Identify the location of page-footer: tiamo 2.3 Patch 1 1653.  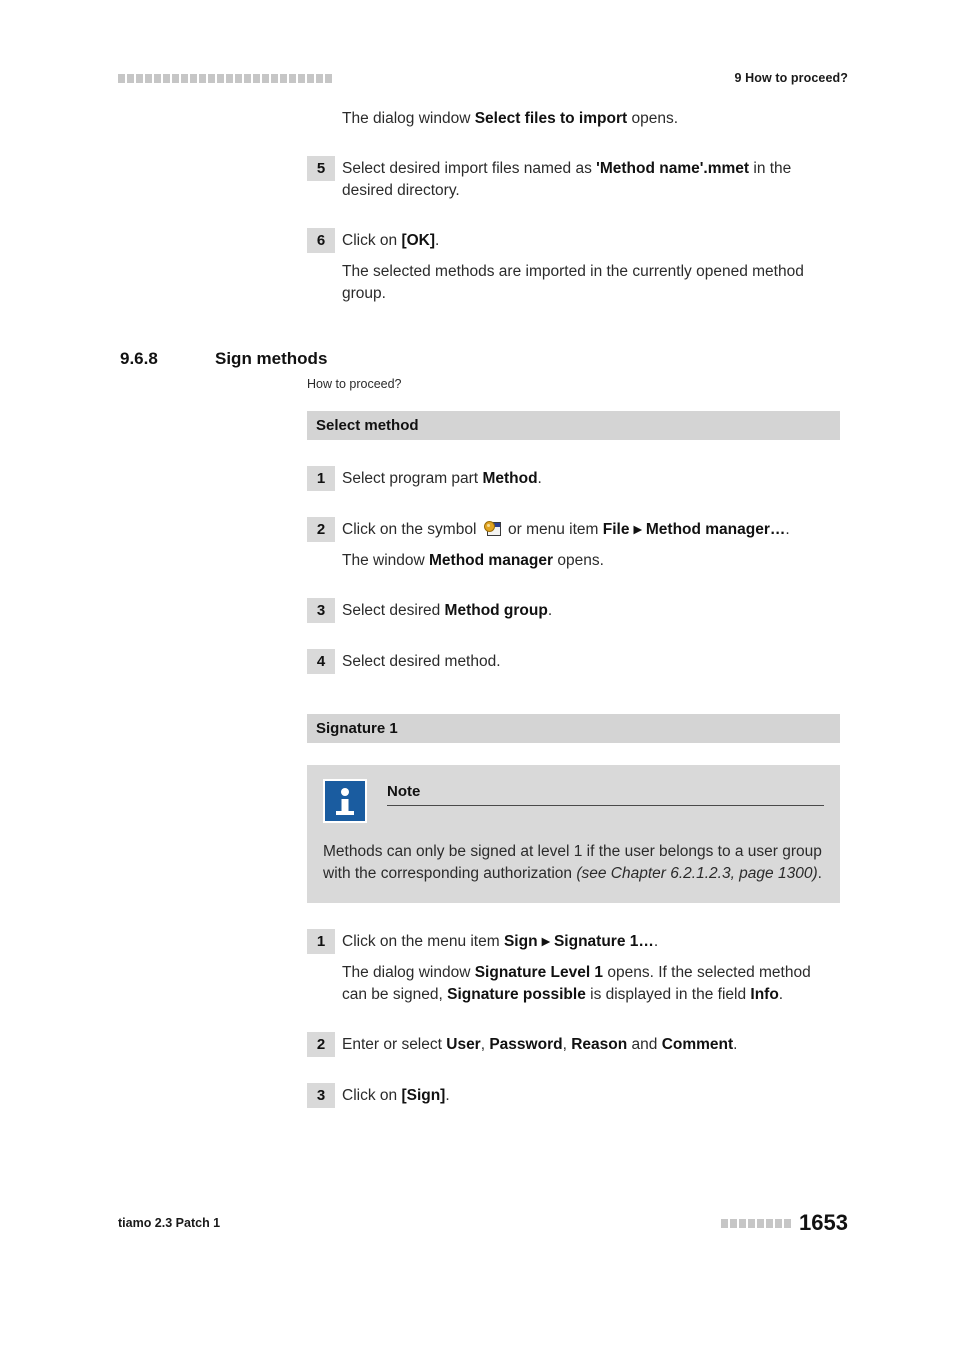
(483, 1223).